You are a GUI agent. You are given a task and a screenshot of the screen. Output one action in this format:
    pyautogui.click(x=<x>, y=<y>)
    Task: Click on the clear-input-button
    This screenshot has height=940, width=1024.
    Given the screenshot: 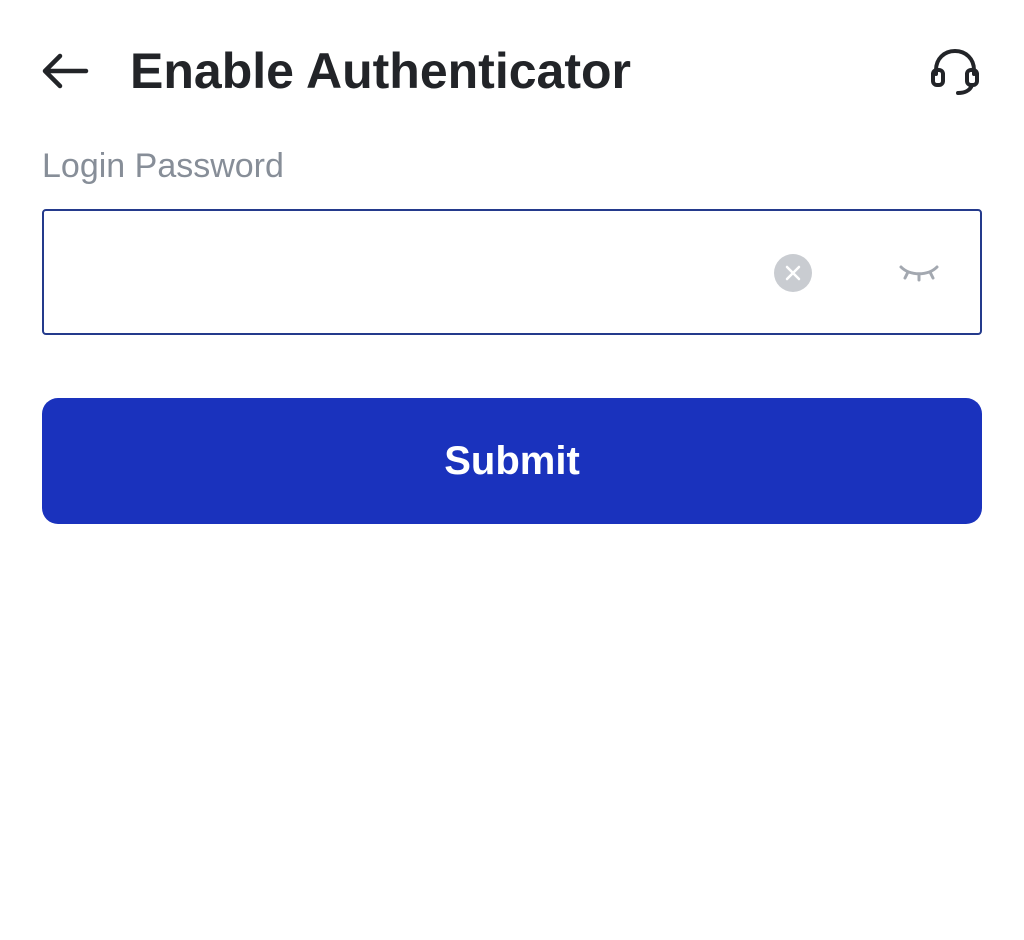 What is the action you would take?
    pyautogui.click(x=793, y=273)
    